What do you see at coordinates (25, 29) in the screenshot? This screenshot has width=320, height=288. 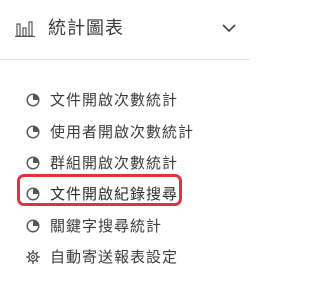 I see `bar-chart-icon` at bounding box center [25, 29].